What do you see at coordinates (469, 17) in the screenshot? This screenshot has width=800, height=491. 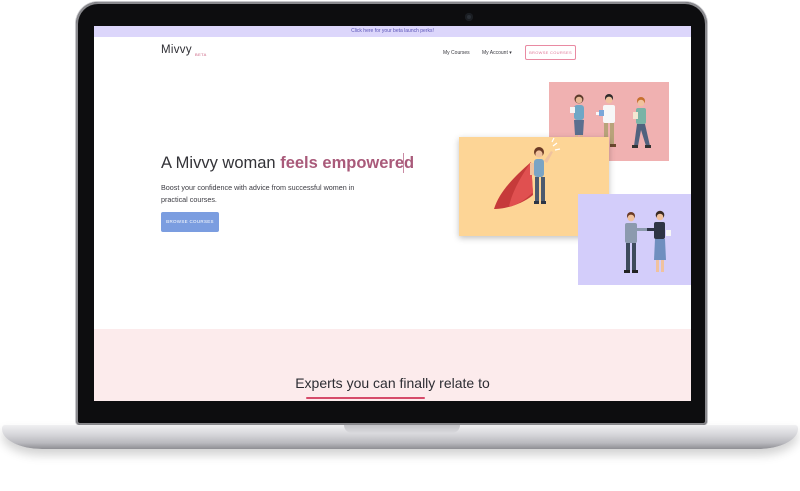 I see `webcam-icon` at bounding box center [469, 17].